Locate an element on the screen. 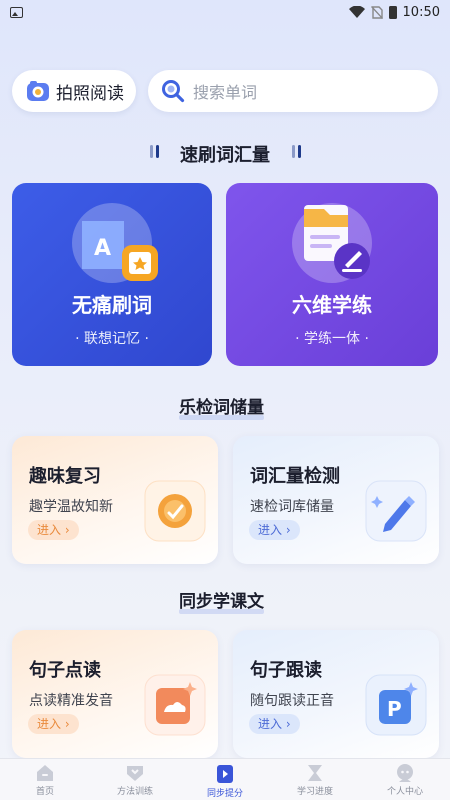  feature-card-follow-read: 句子跟读 随句跟读正音 进入 › P is located at coordinates (336, 694).